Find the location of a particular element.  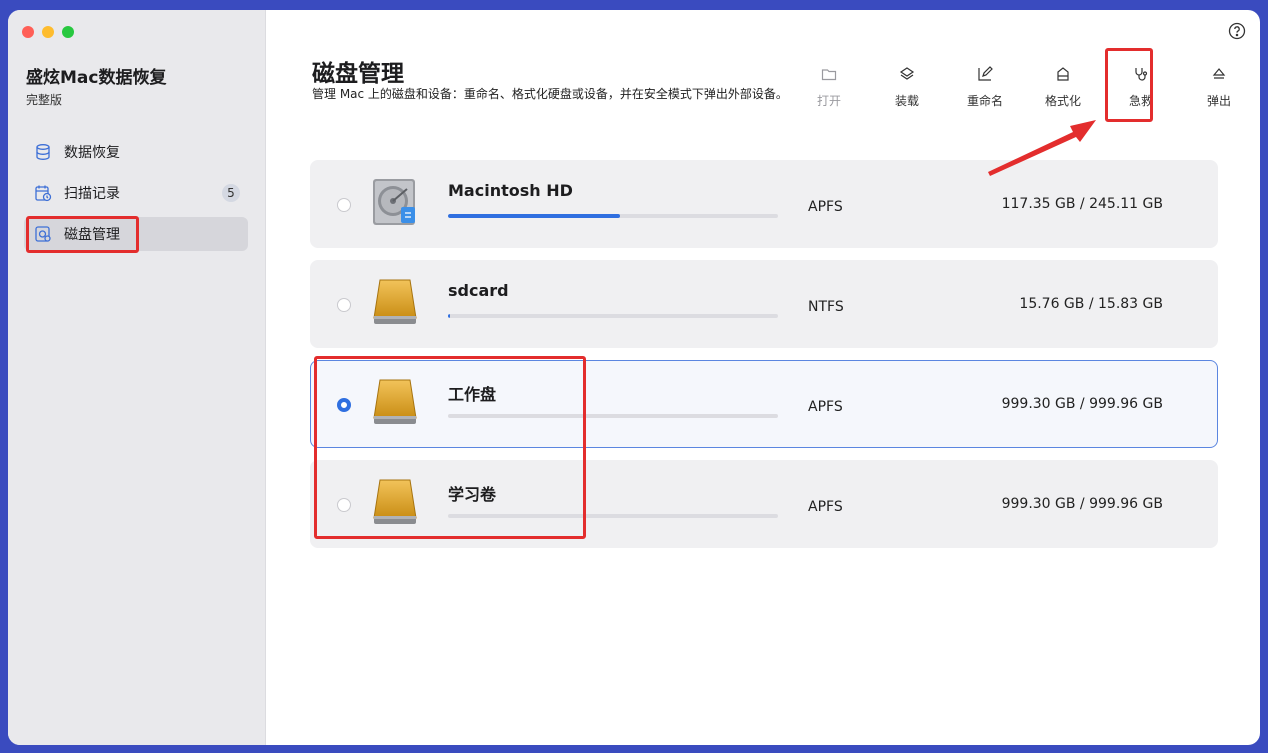

app-edition: 完整版 is located at coordinates (44, 100).